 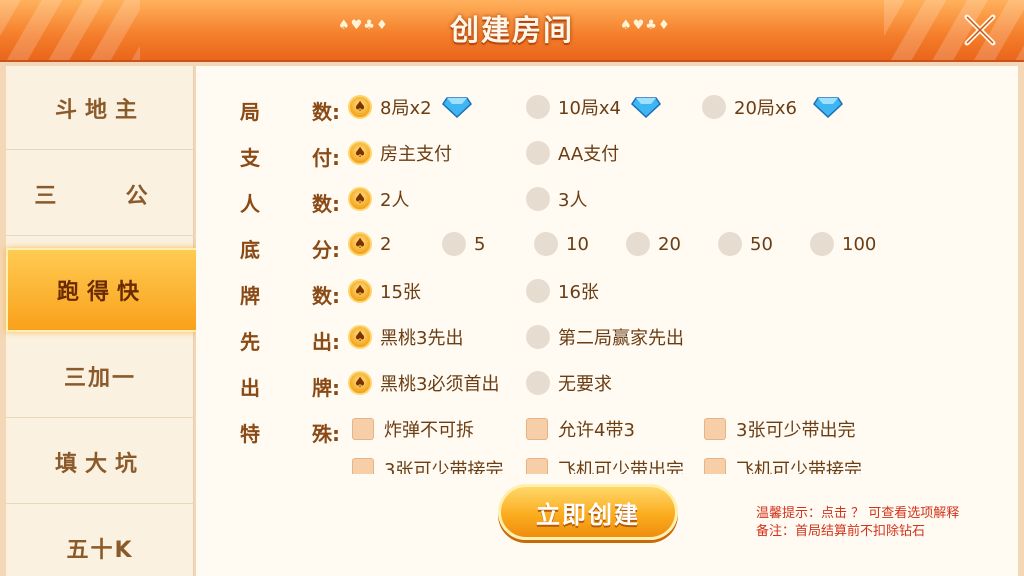 What do you see at coordinates (100, 376) in the screenshot?
I see `sidebar-item-sanjiayi: 三加一` at bounding box center [100, 376].